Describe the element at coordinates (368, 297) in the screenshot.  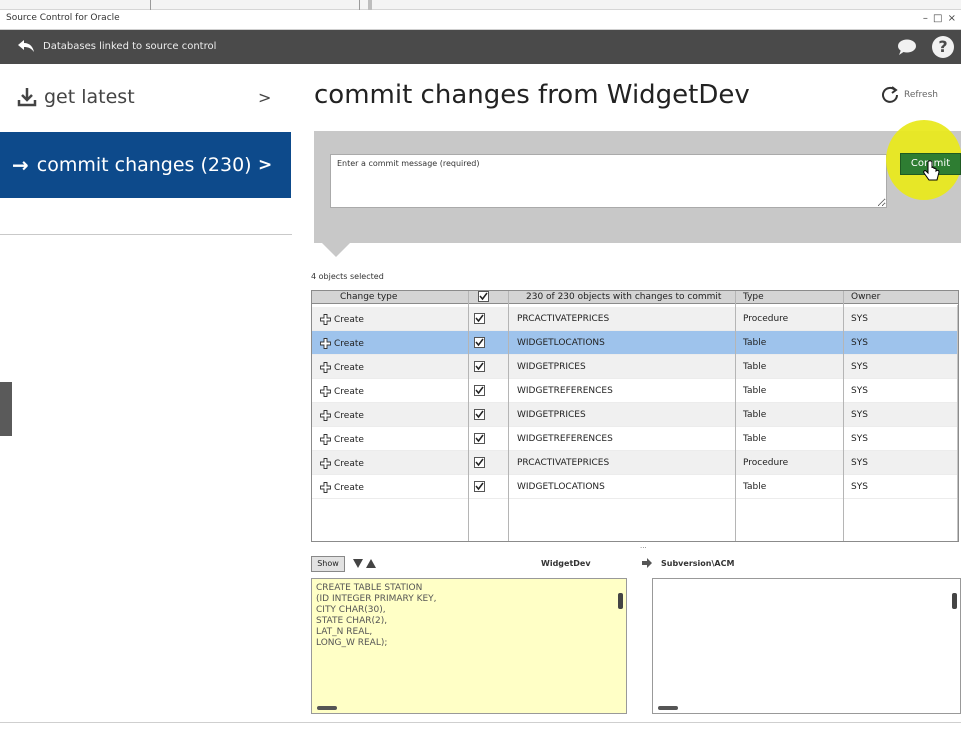
I see `header-change-type: Change type` at that location.